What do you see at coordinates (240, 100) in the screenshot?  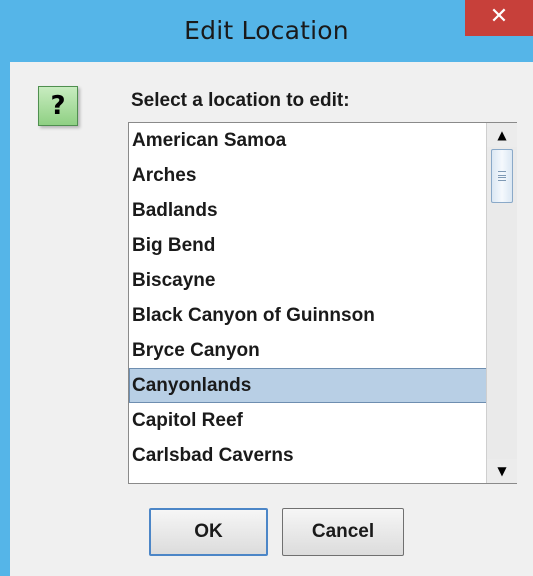 I see `prompt-label: Select a location to edit:` at bounding box center [240, 100].